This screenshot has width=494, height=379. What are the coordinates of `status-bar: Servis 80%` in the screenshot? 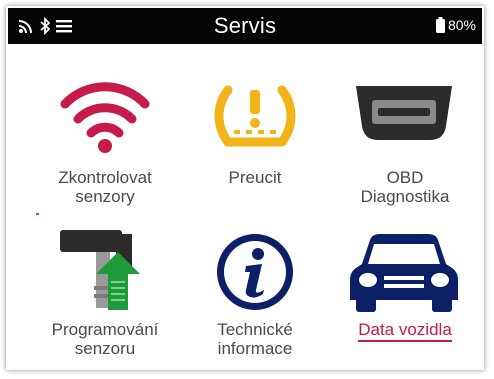 It's located at (245, 26).